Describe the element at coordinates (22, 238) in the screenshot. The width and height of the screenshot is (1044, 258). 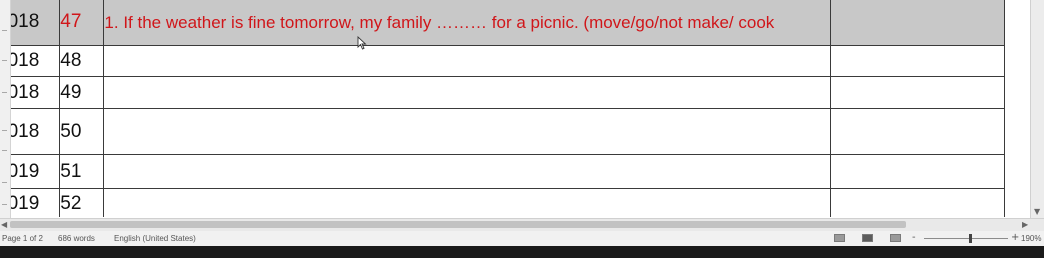
I see `page-count: Page 1 of 2` at that location.